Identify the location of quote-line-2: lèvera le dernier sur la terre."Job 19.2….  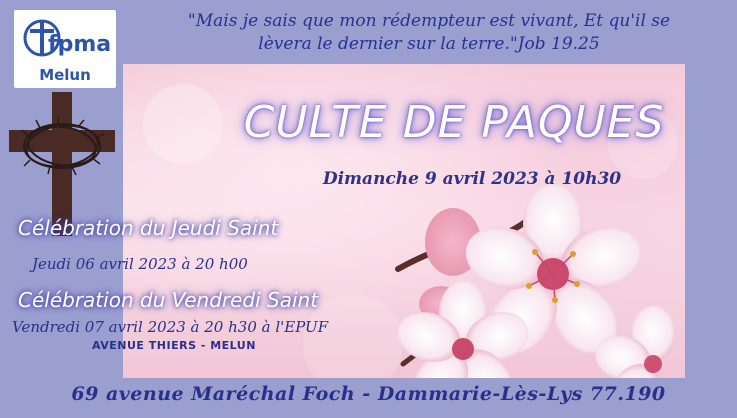
(429, 44).